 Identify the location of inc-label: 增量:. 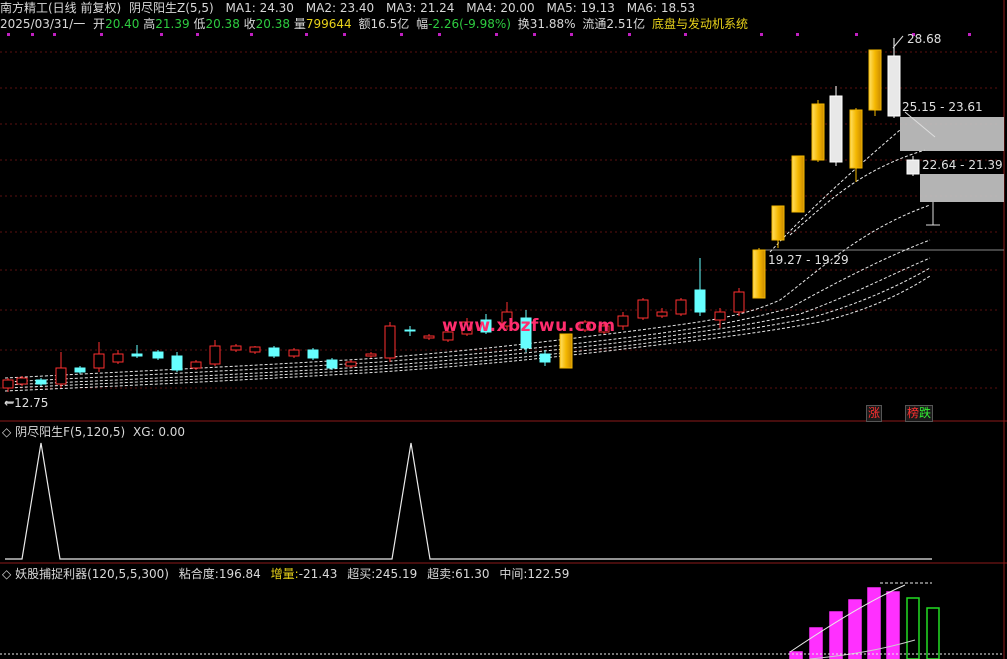
(284, 574).